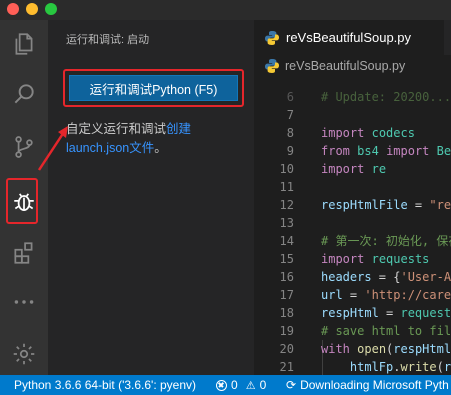 Image resolution: width=451 pixels, height=395 pixels. Describe the element at coordinates (286, 223) in the screenshot. I see `code-line: 13` at that location.